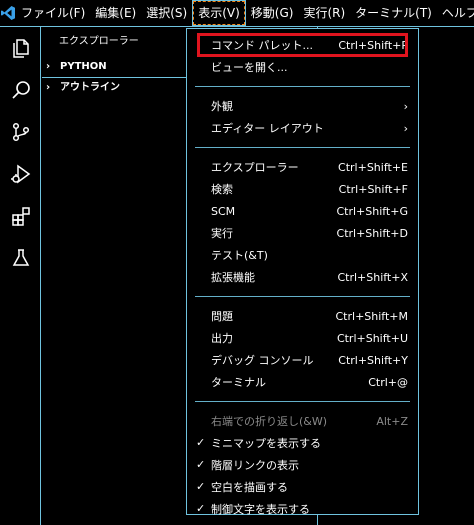 This screenshot has width=474, height=525. I want to click on menu-item-2: 選択(S), so click(166, 13).